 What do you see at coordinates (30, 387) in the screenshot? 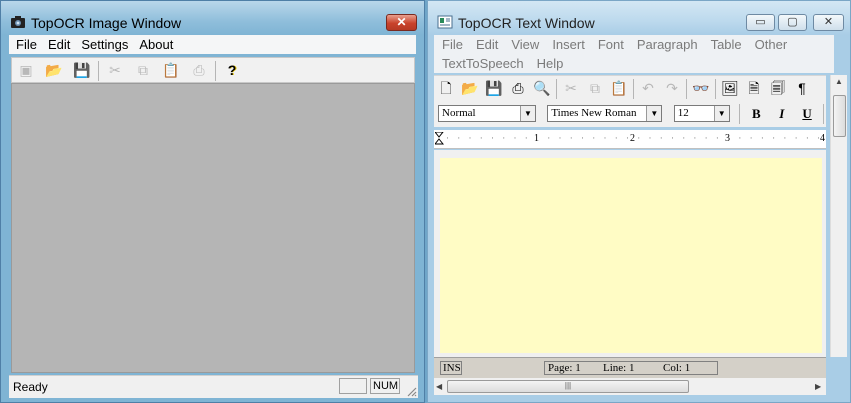
I see `status-text: Ready` at bounding box center [30, 387].